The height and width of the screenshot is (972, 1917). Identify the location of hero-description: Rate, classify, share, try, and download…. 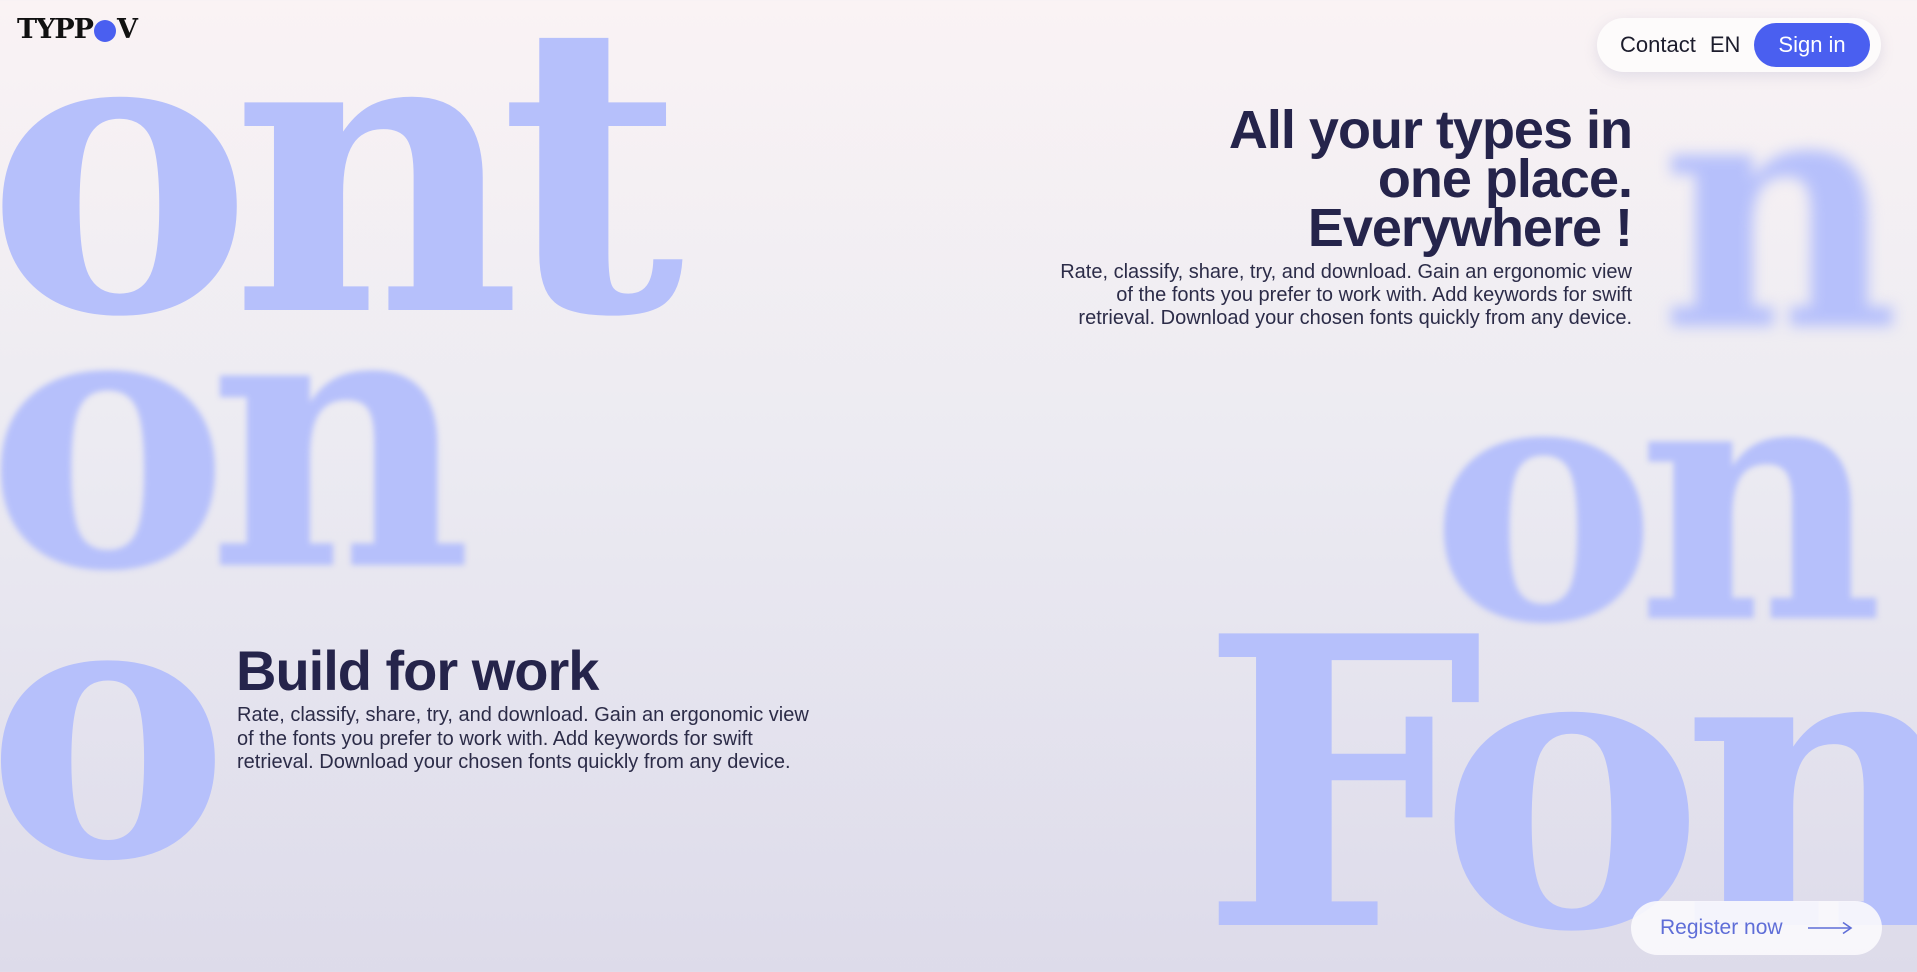
(1312, 295).